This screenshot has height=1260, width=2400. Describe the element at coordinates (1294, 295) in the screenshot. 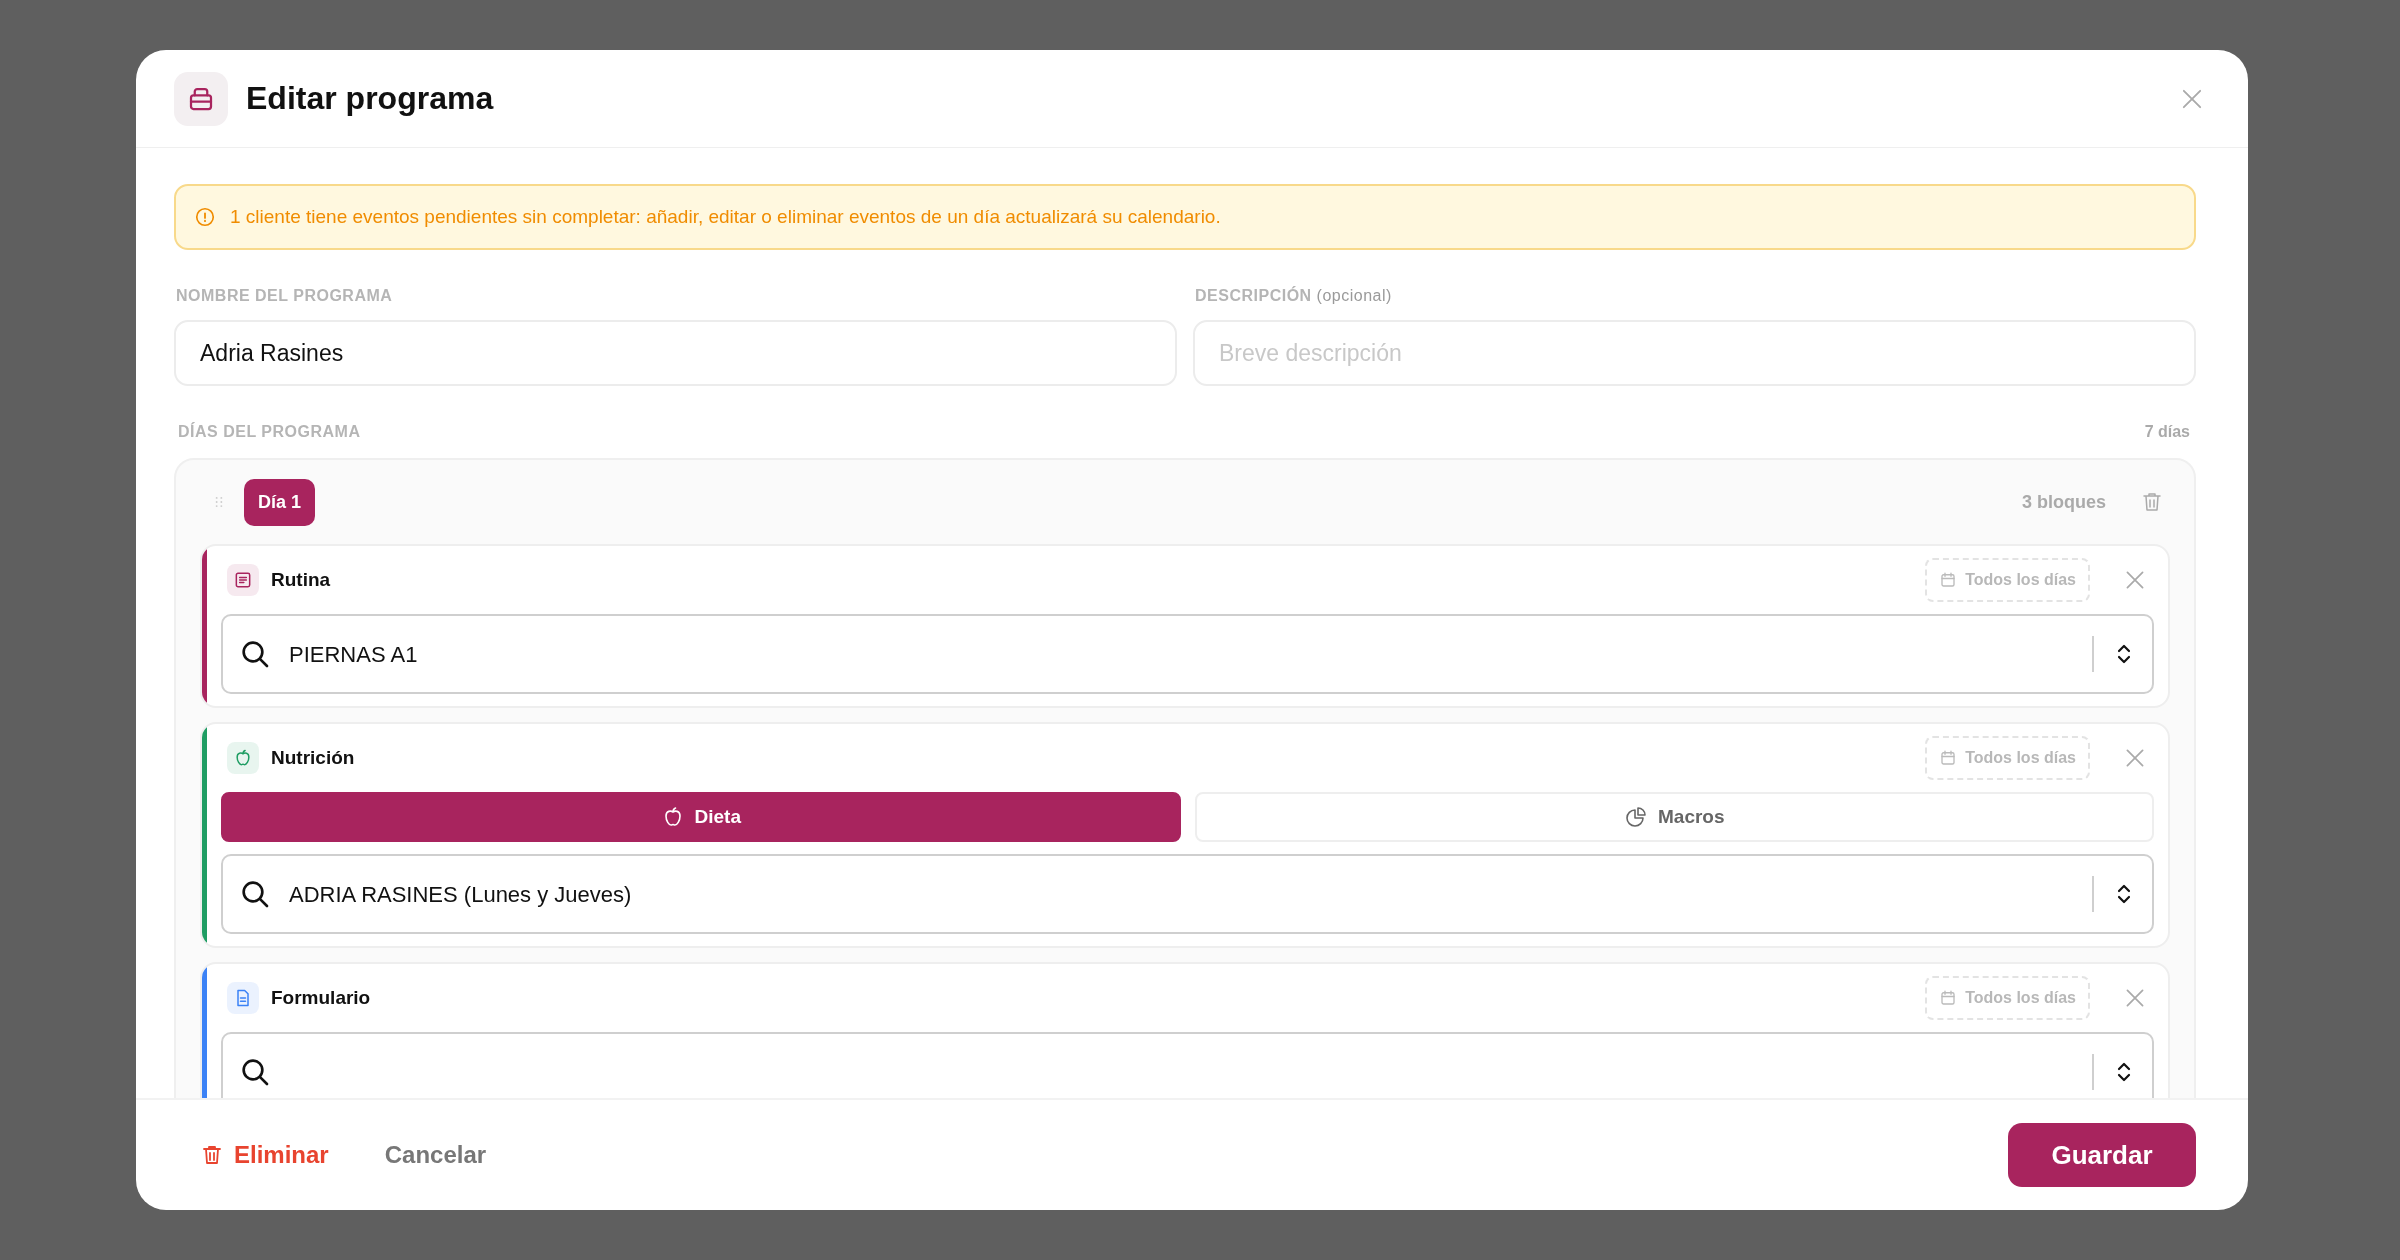

I see `field-label: DESCRIPCIÓN (opcional)` at that location.